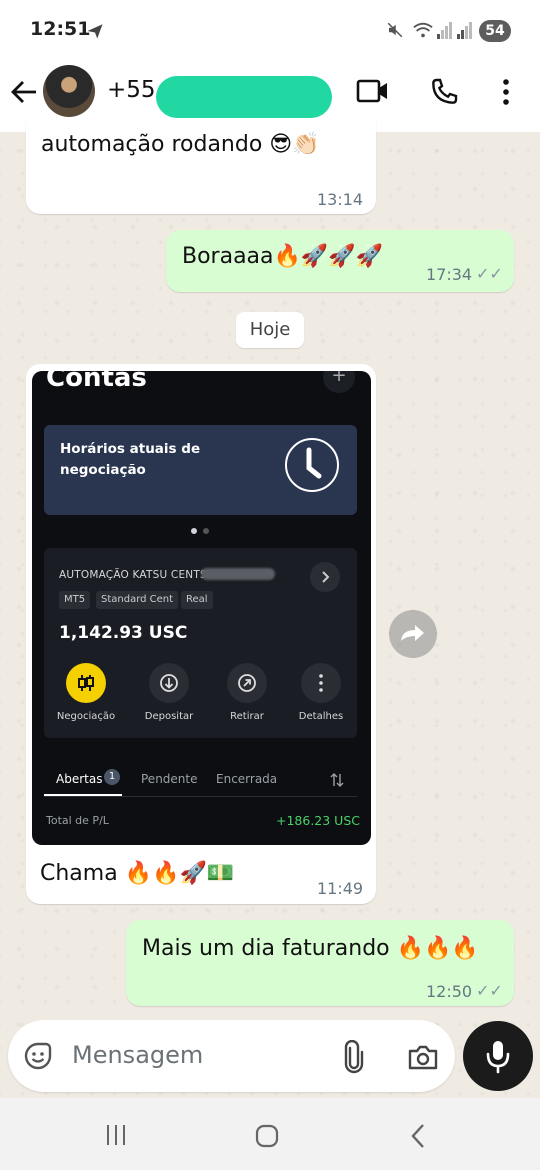 This screenshot has width=540, height=1170. Describe the element at coordinates (423, 1059) in the screenshot. I see `camera-icon` at that location.